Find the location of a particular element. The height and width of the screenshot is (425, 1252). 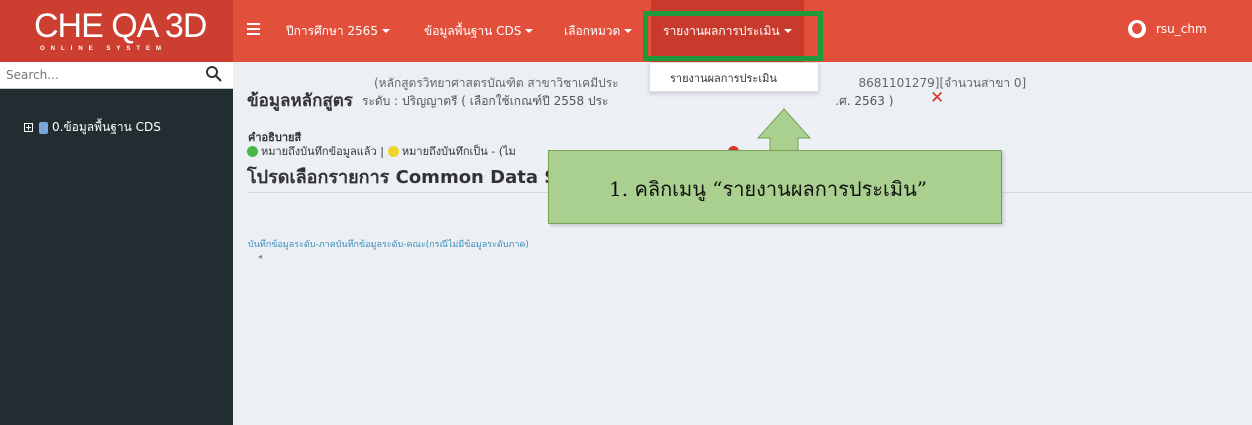

logo-subtitle: ONLINE SYSTEM is located at coordinates (104, 49).